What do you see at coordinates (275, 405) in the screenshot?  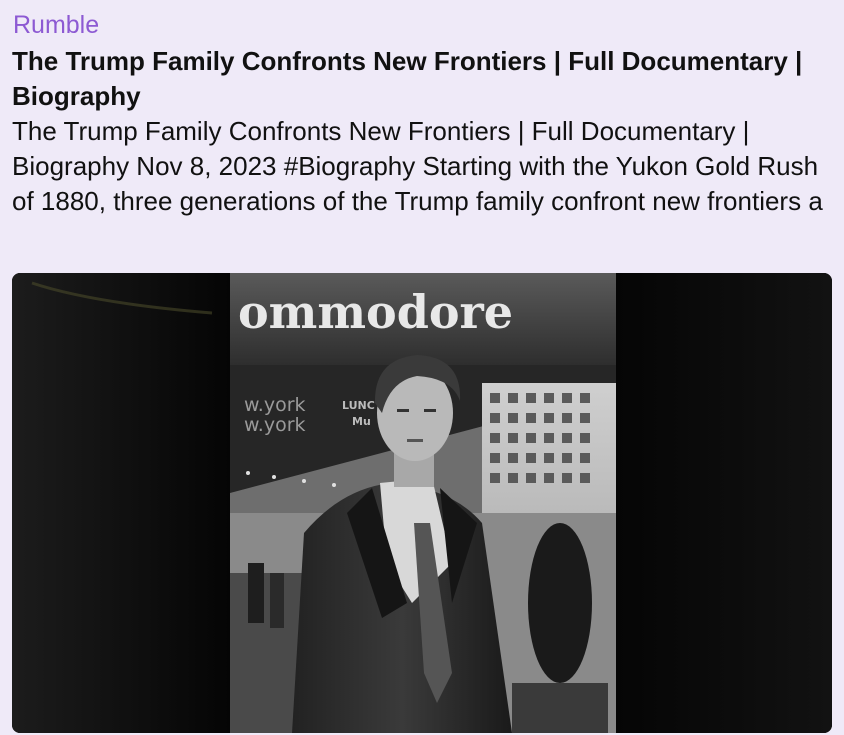 I see `awning-text-1: w.york` at bounding box center [275, 405].